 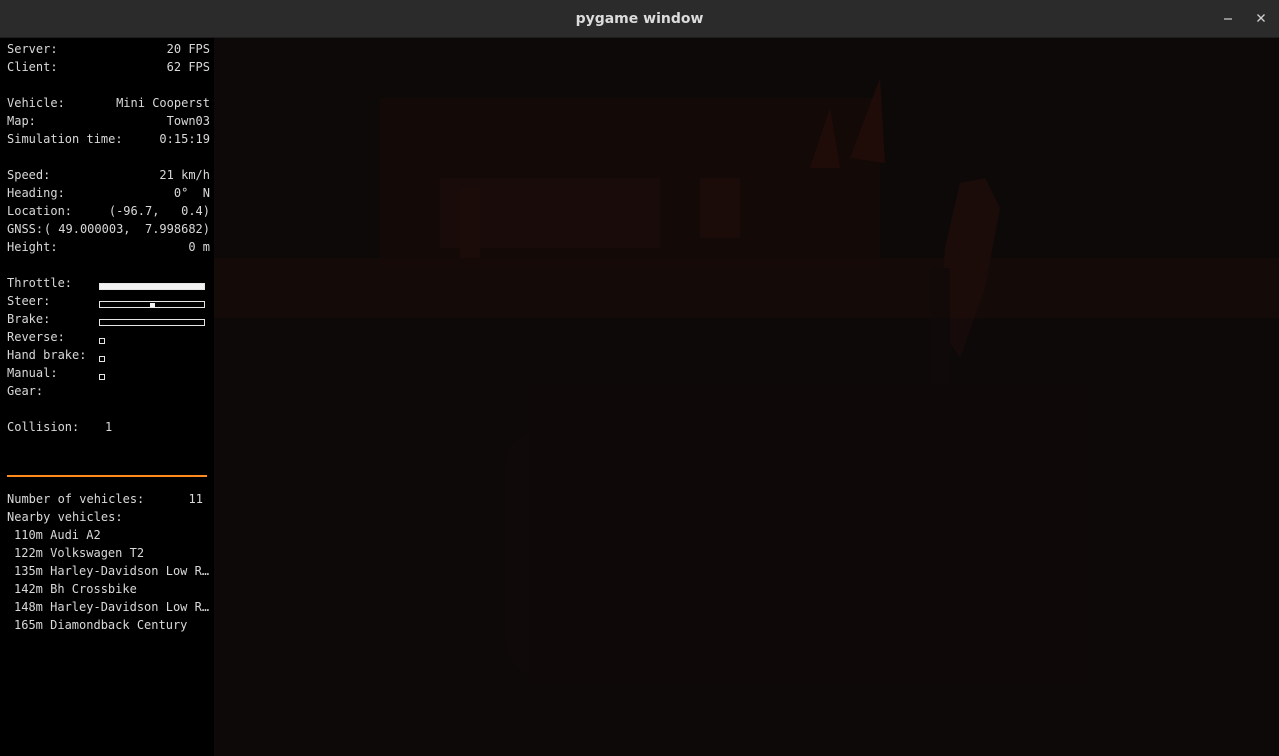 What do you see at coordinates (65, 517) in the screenshot?
I see `nearby-vehicles-label: Nearby vehicles:` at bounding box center [65, 517].